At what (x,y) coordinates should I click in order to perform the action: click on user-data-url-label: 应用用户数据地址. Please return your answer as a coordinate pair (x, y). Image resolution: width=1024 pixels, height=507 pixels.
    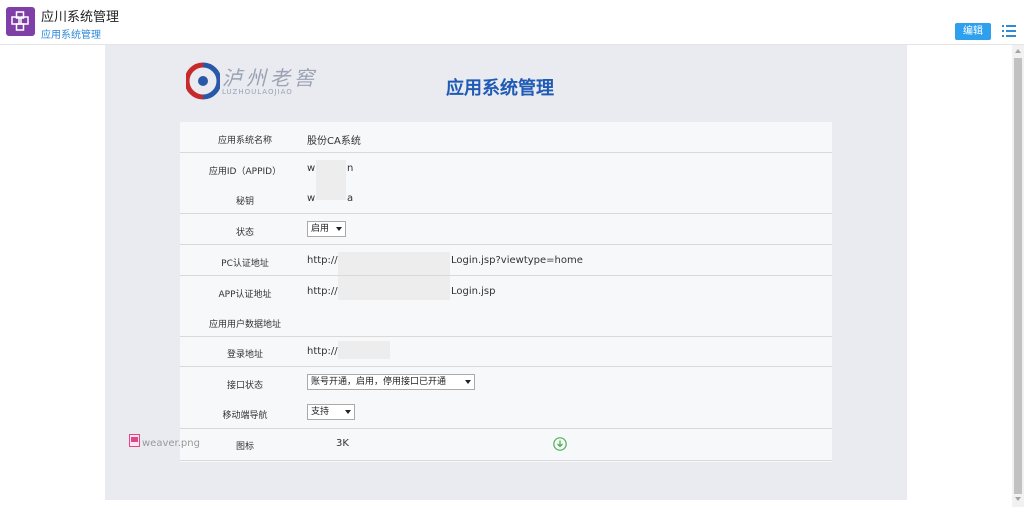
    Looking at the image, I should click on (244, 325).